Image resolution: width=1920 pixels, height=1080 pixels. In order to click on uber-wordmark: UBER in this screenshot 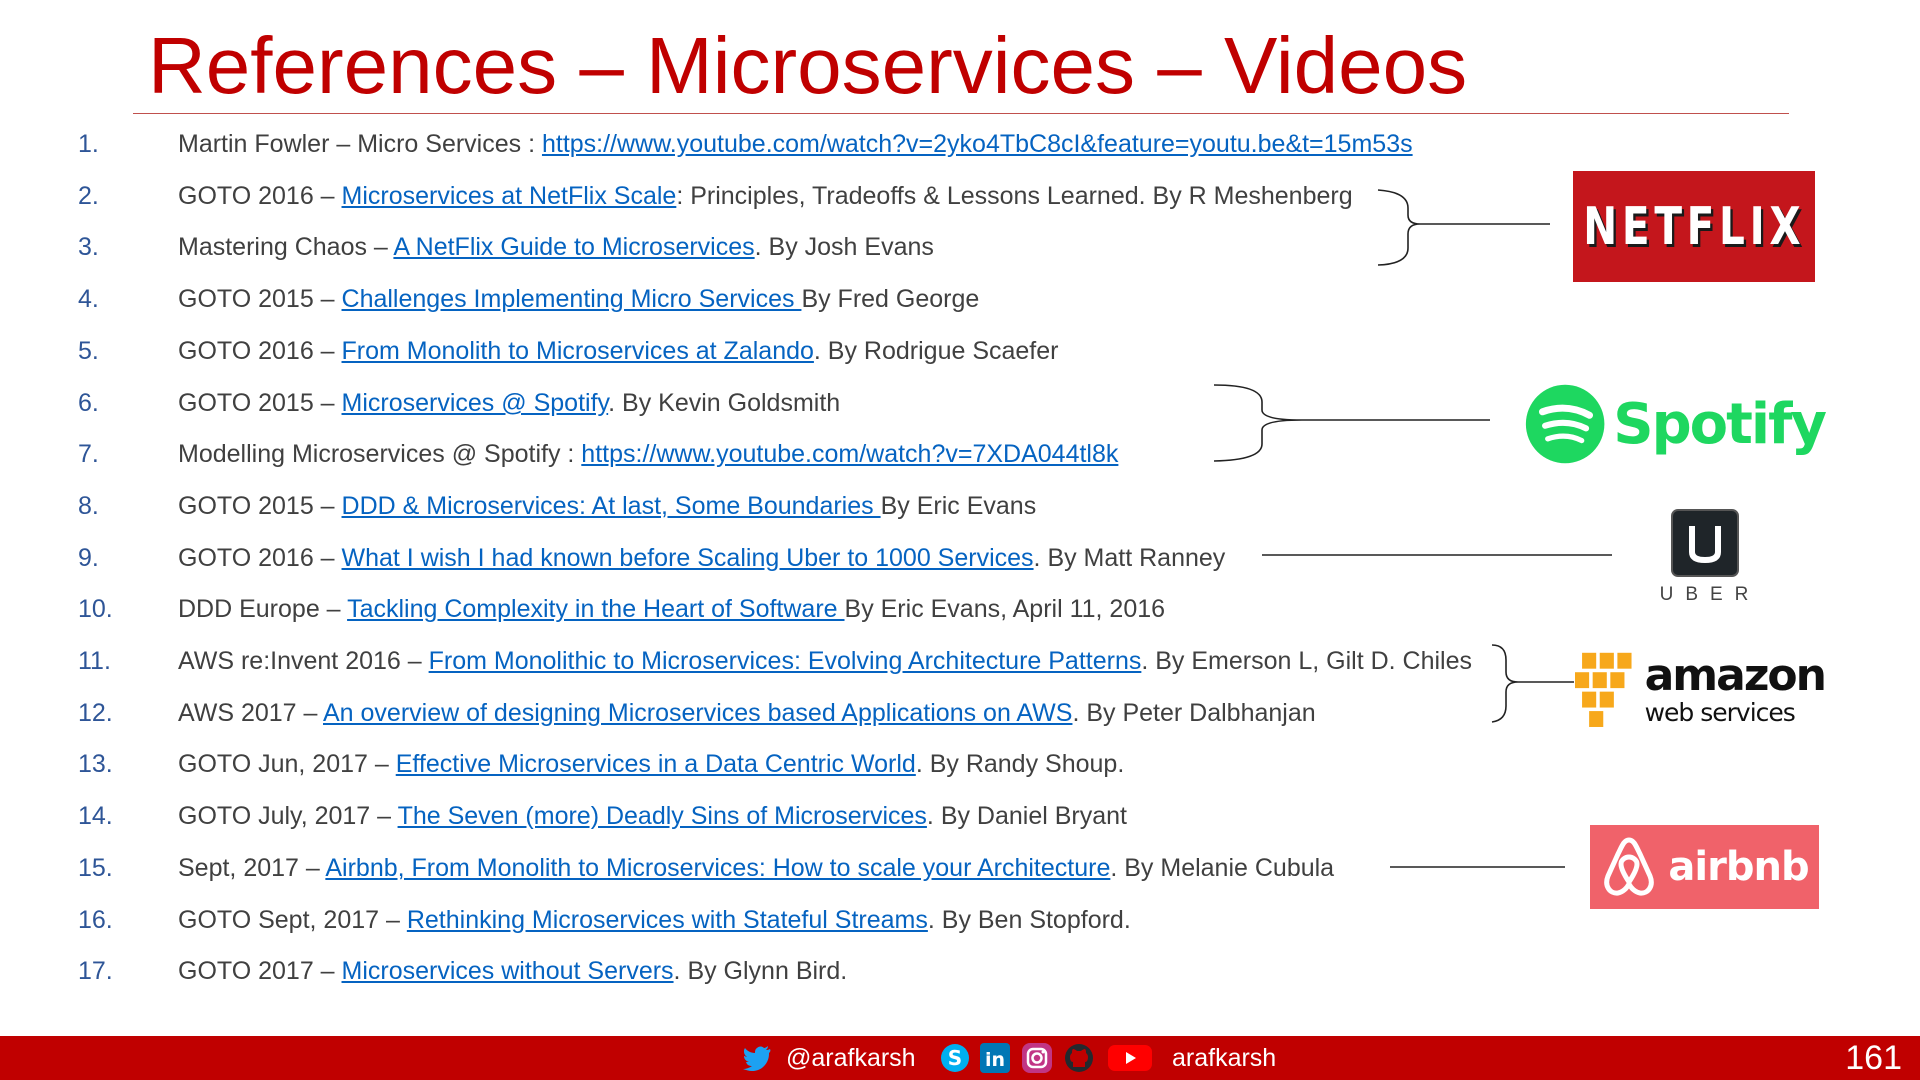, I will do `click(1710, 594)`.